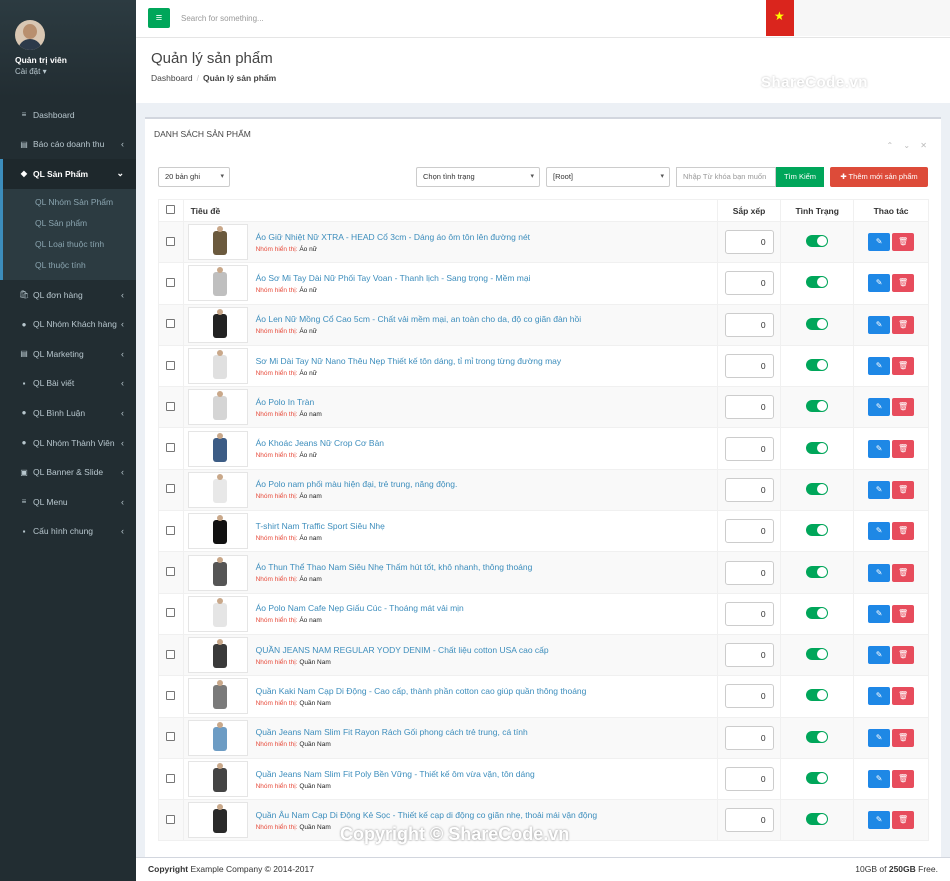 This screenshot has height=881, width=950. What do you see at coordinates (68, 145) in the screenshot?
I see `sidebar-item-revenue-report: ▤ Báo cáo doanh thu ‹` at bounding box center [68, 145].